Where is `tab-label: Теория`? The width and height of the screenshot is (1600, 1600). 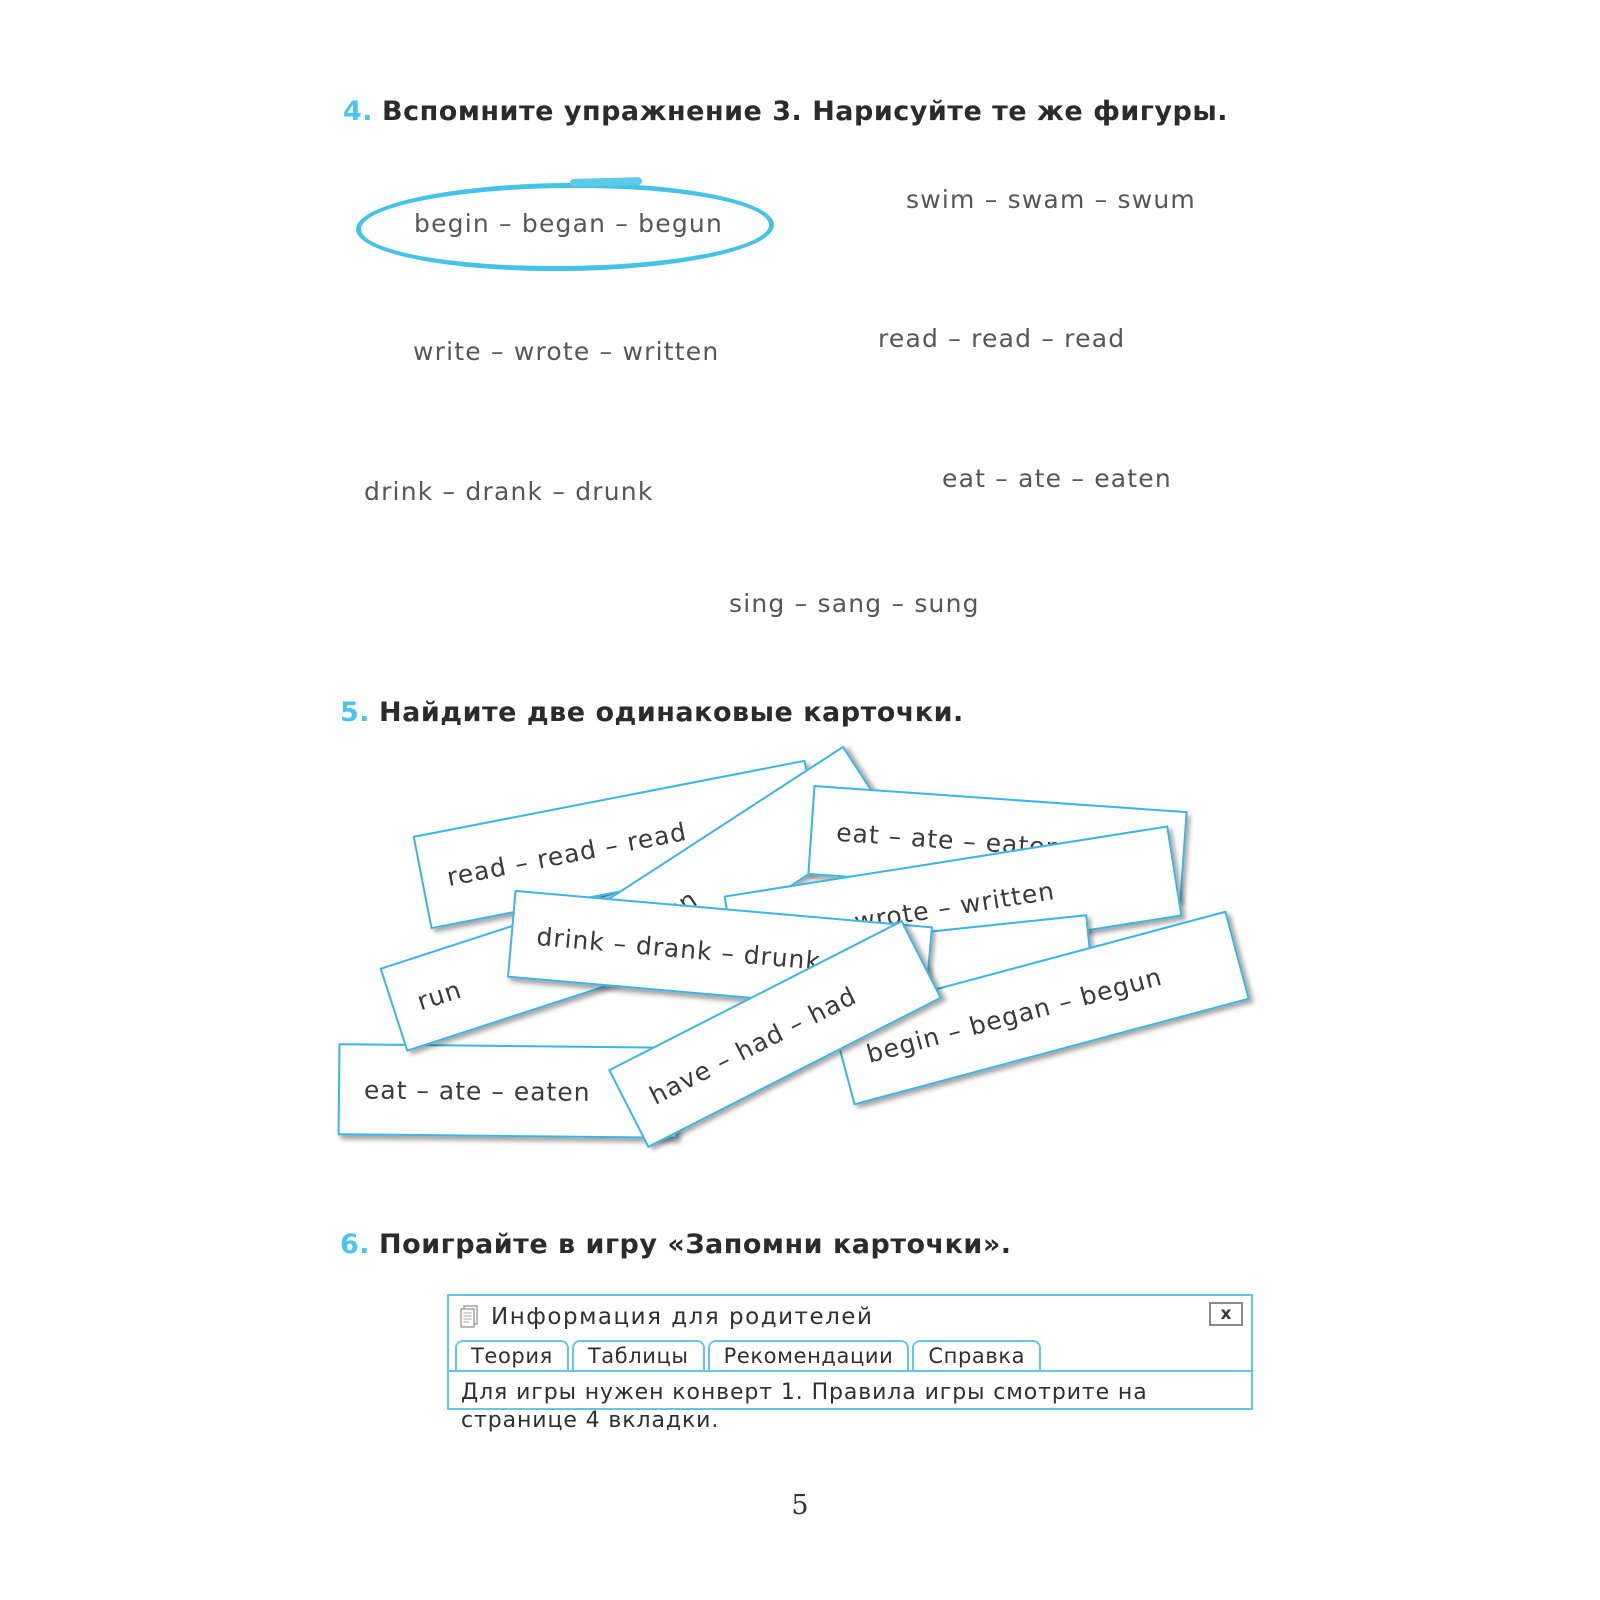
tab-label: Теория is located at coordinates (512, 1356).